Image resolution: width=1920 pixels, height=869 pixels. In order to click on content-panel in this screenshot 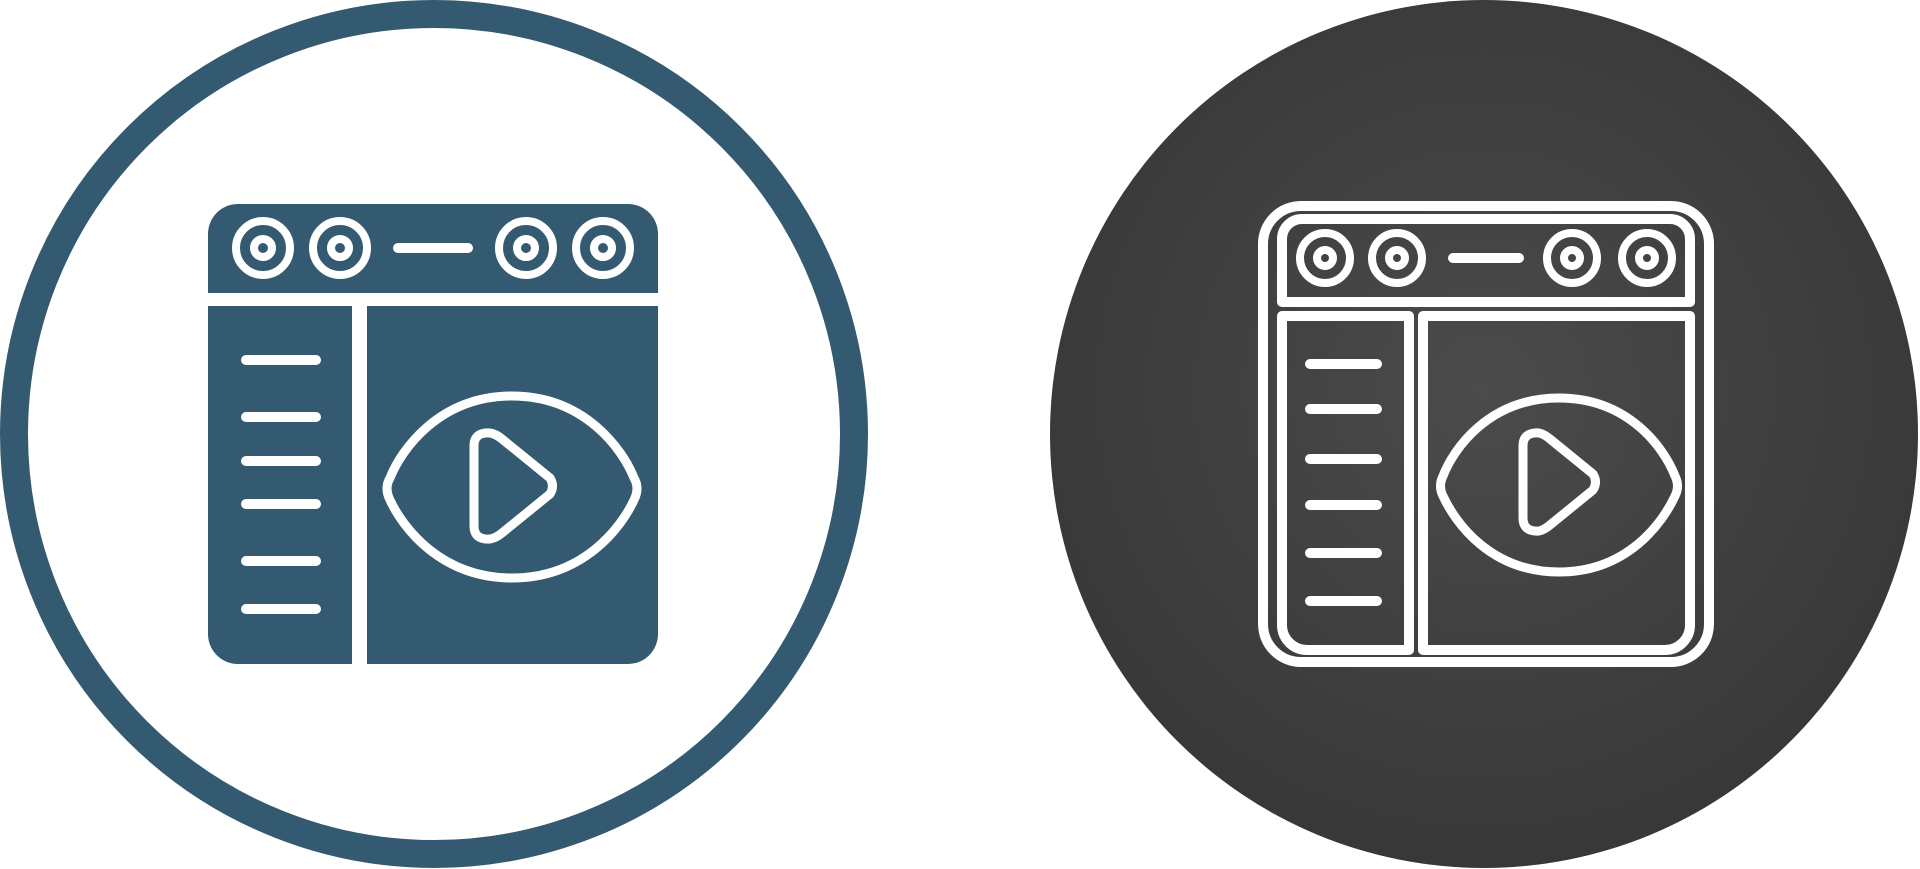, I will do `click(512, 485)`.